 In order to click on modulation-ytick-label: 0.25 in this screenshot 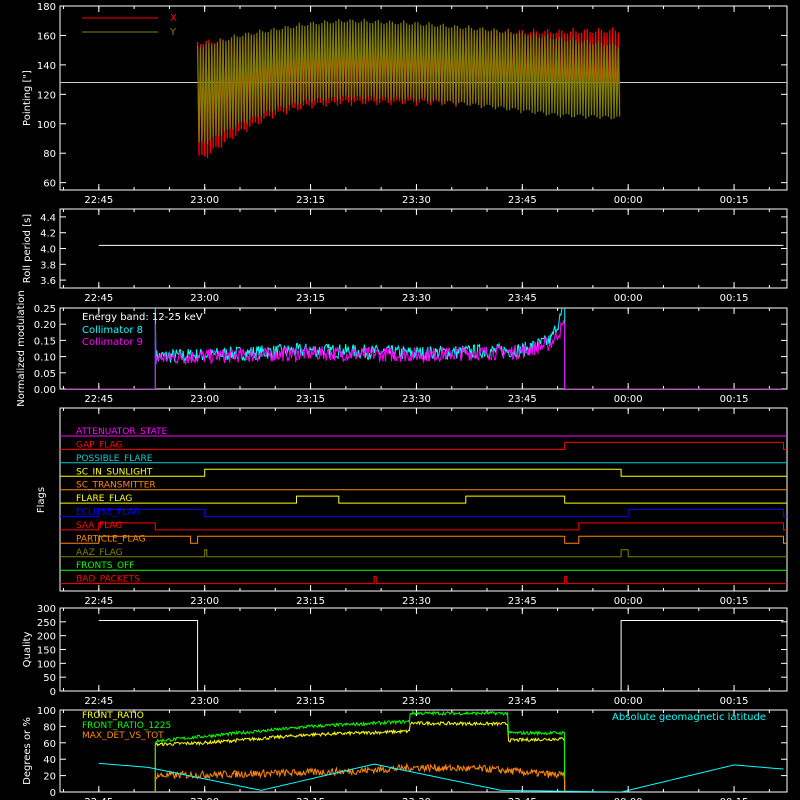, I will do `click(45, 309)`.